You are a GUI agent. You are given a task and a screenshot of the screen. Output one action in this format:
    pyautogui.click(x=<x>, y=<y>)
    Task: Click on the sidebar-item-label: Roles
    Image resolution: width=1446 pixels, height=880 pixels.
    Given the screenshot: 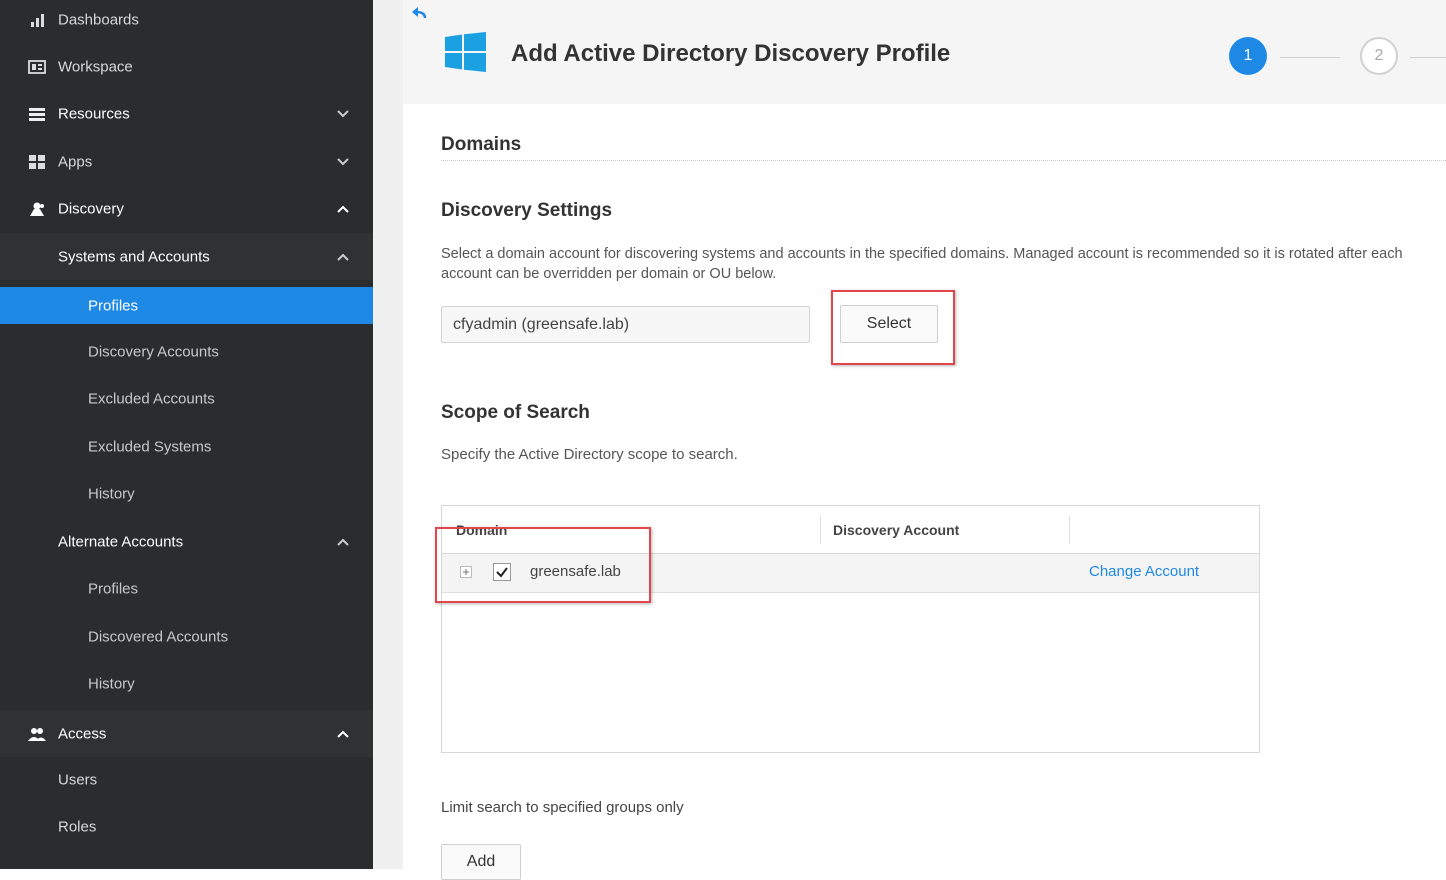 What is the action you would take?
    pyautogui.click(x=77, y=826)
    